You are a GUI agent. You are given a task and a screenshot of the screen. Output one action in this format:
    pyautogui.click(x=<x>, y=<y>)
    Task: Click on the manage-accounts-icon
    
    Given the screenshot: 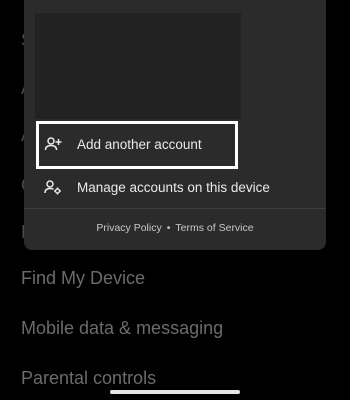 What is the action you would take?
    pyautogui.click(x=53, y=187)
    